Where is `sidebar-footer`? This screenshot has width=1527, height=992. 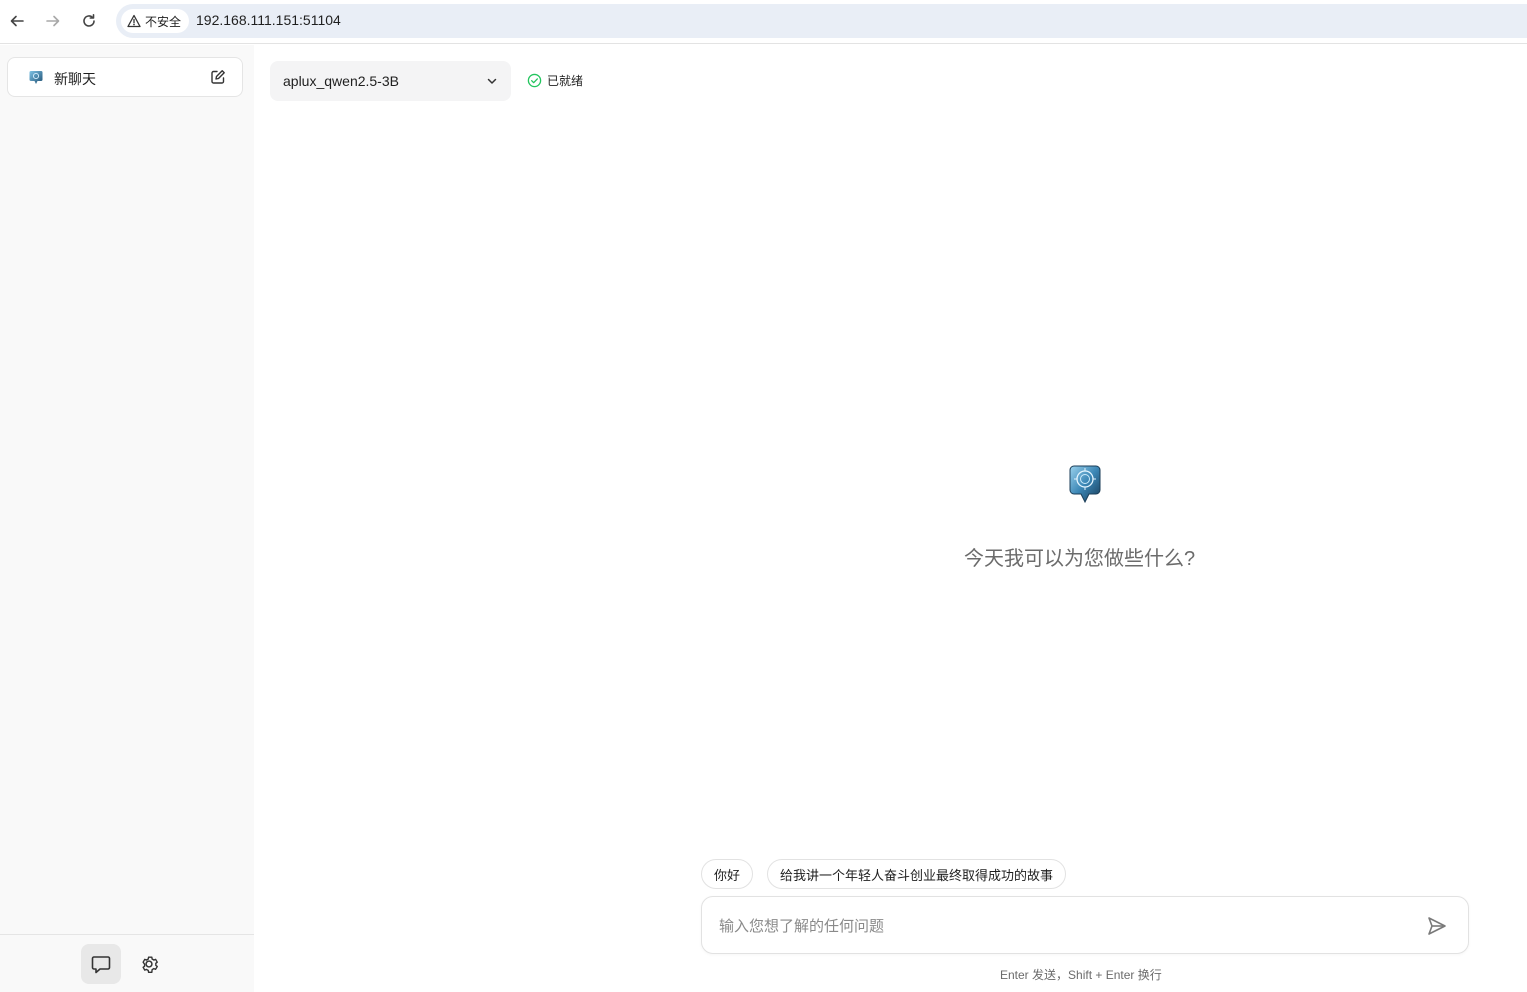 sidebar-footer is located at coordinates (127, 963).